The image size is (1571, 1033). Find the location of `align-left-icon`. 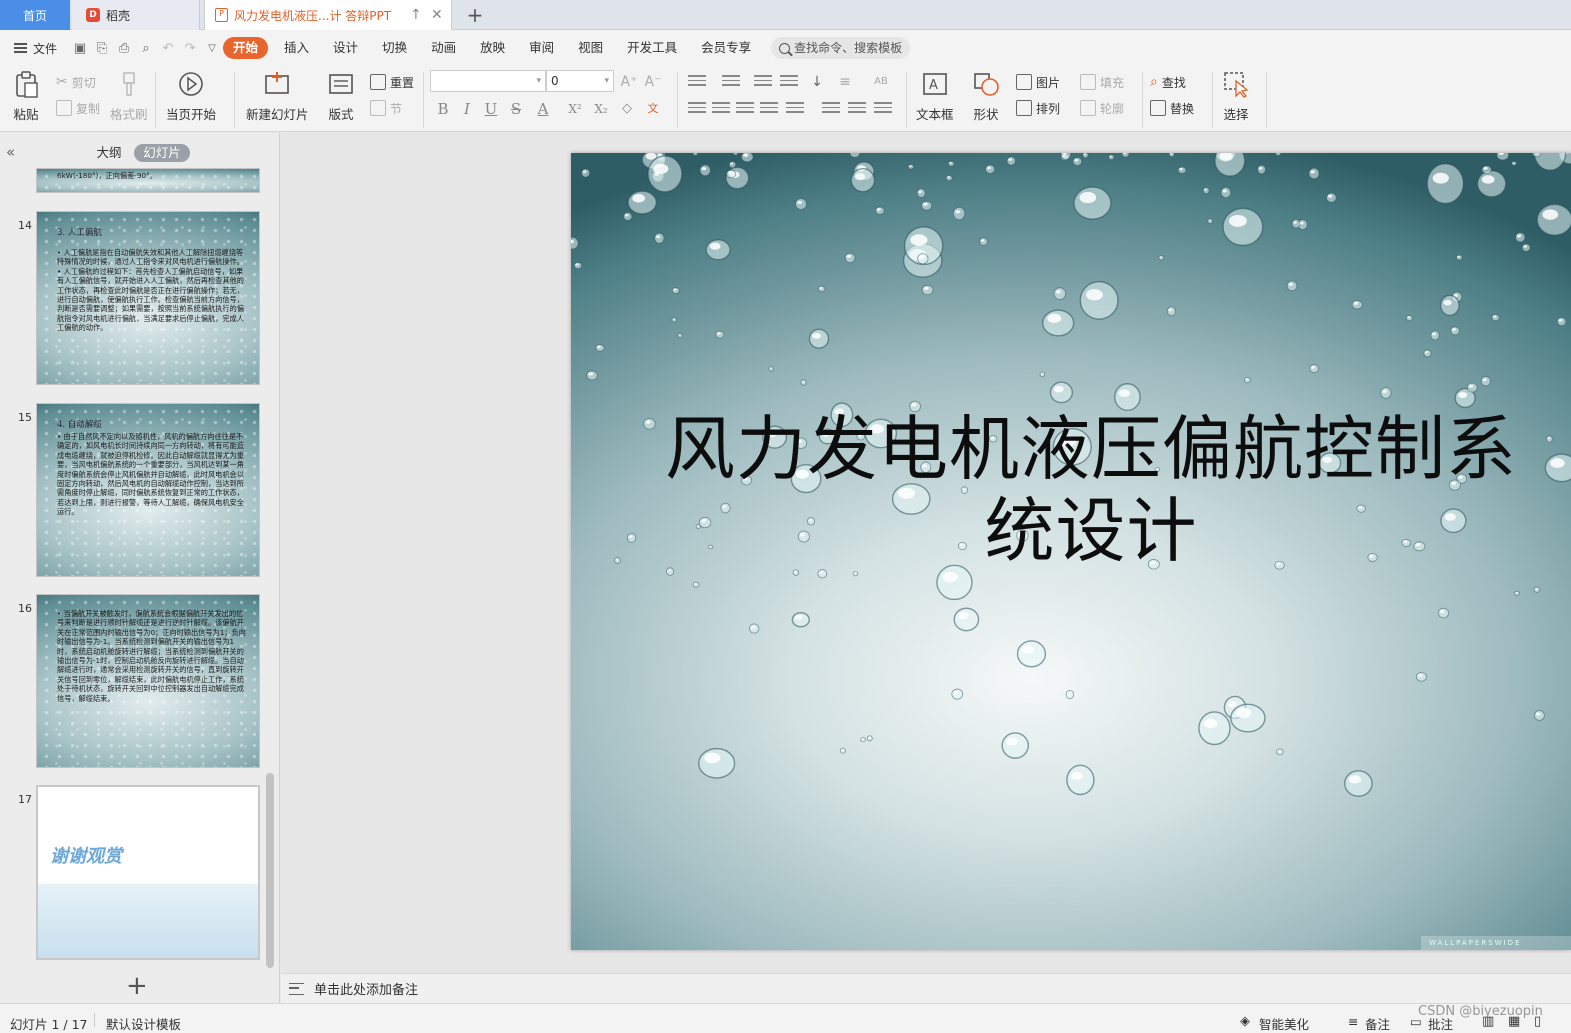

align-left-icon is located at coordinates (697, 109).